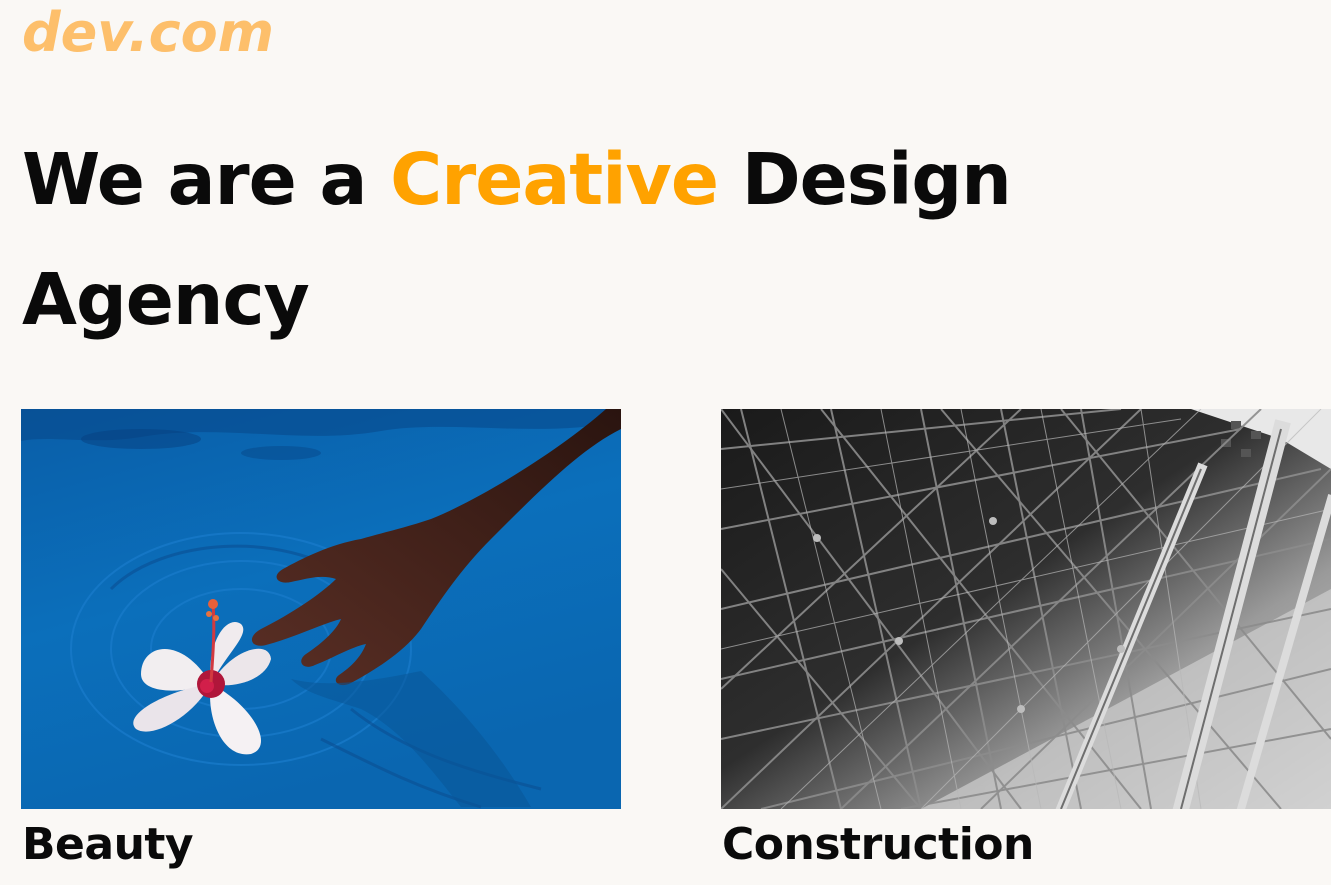  Describe the element at coordinates (321, 845) in the screenshot. I see `card-title-beauty: Beauty` at that location.